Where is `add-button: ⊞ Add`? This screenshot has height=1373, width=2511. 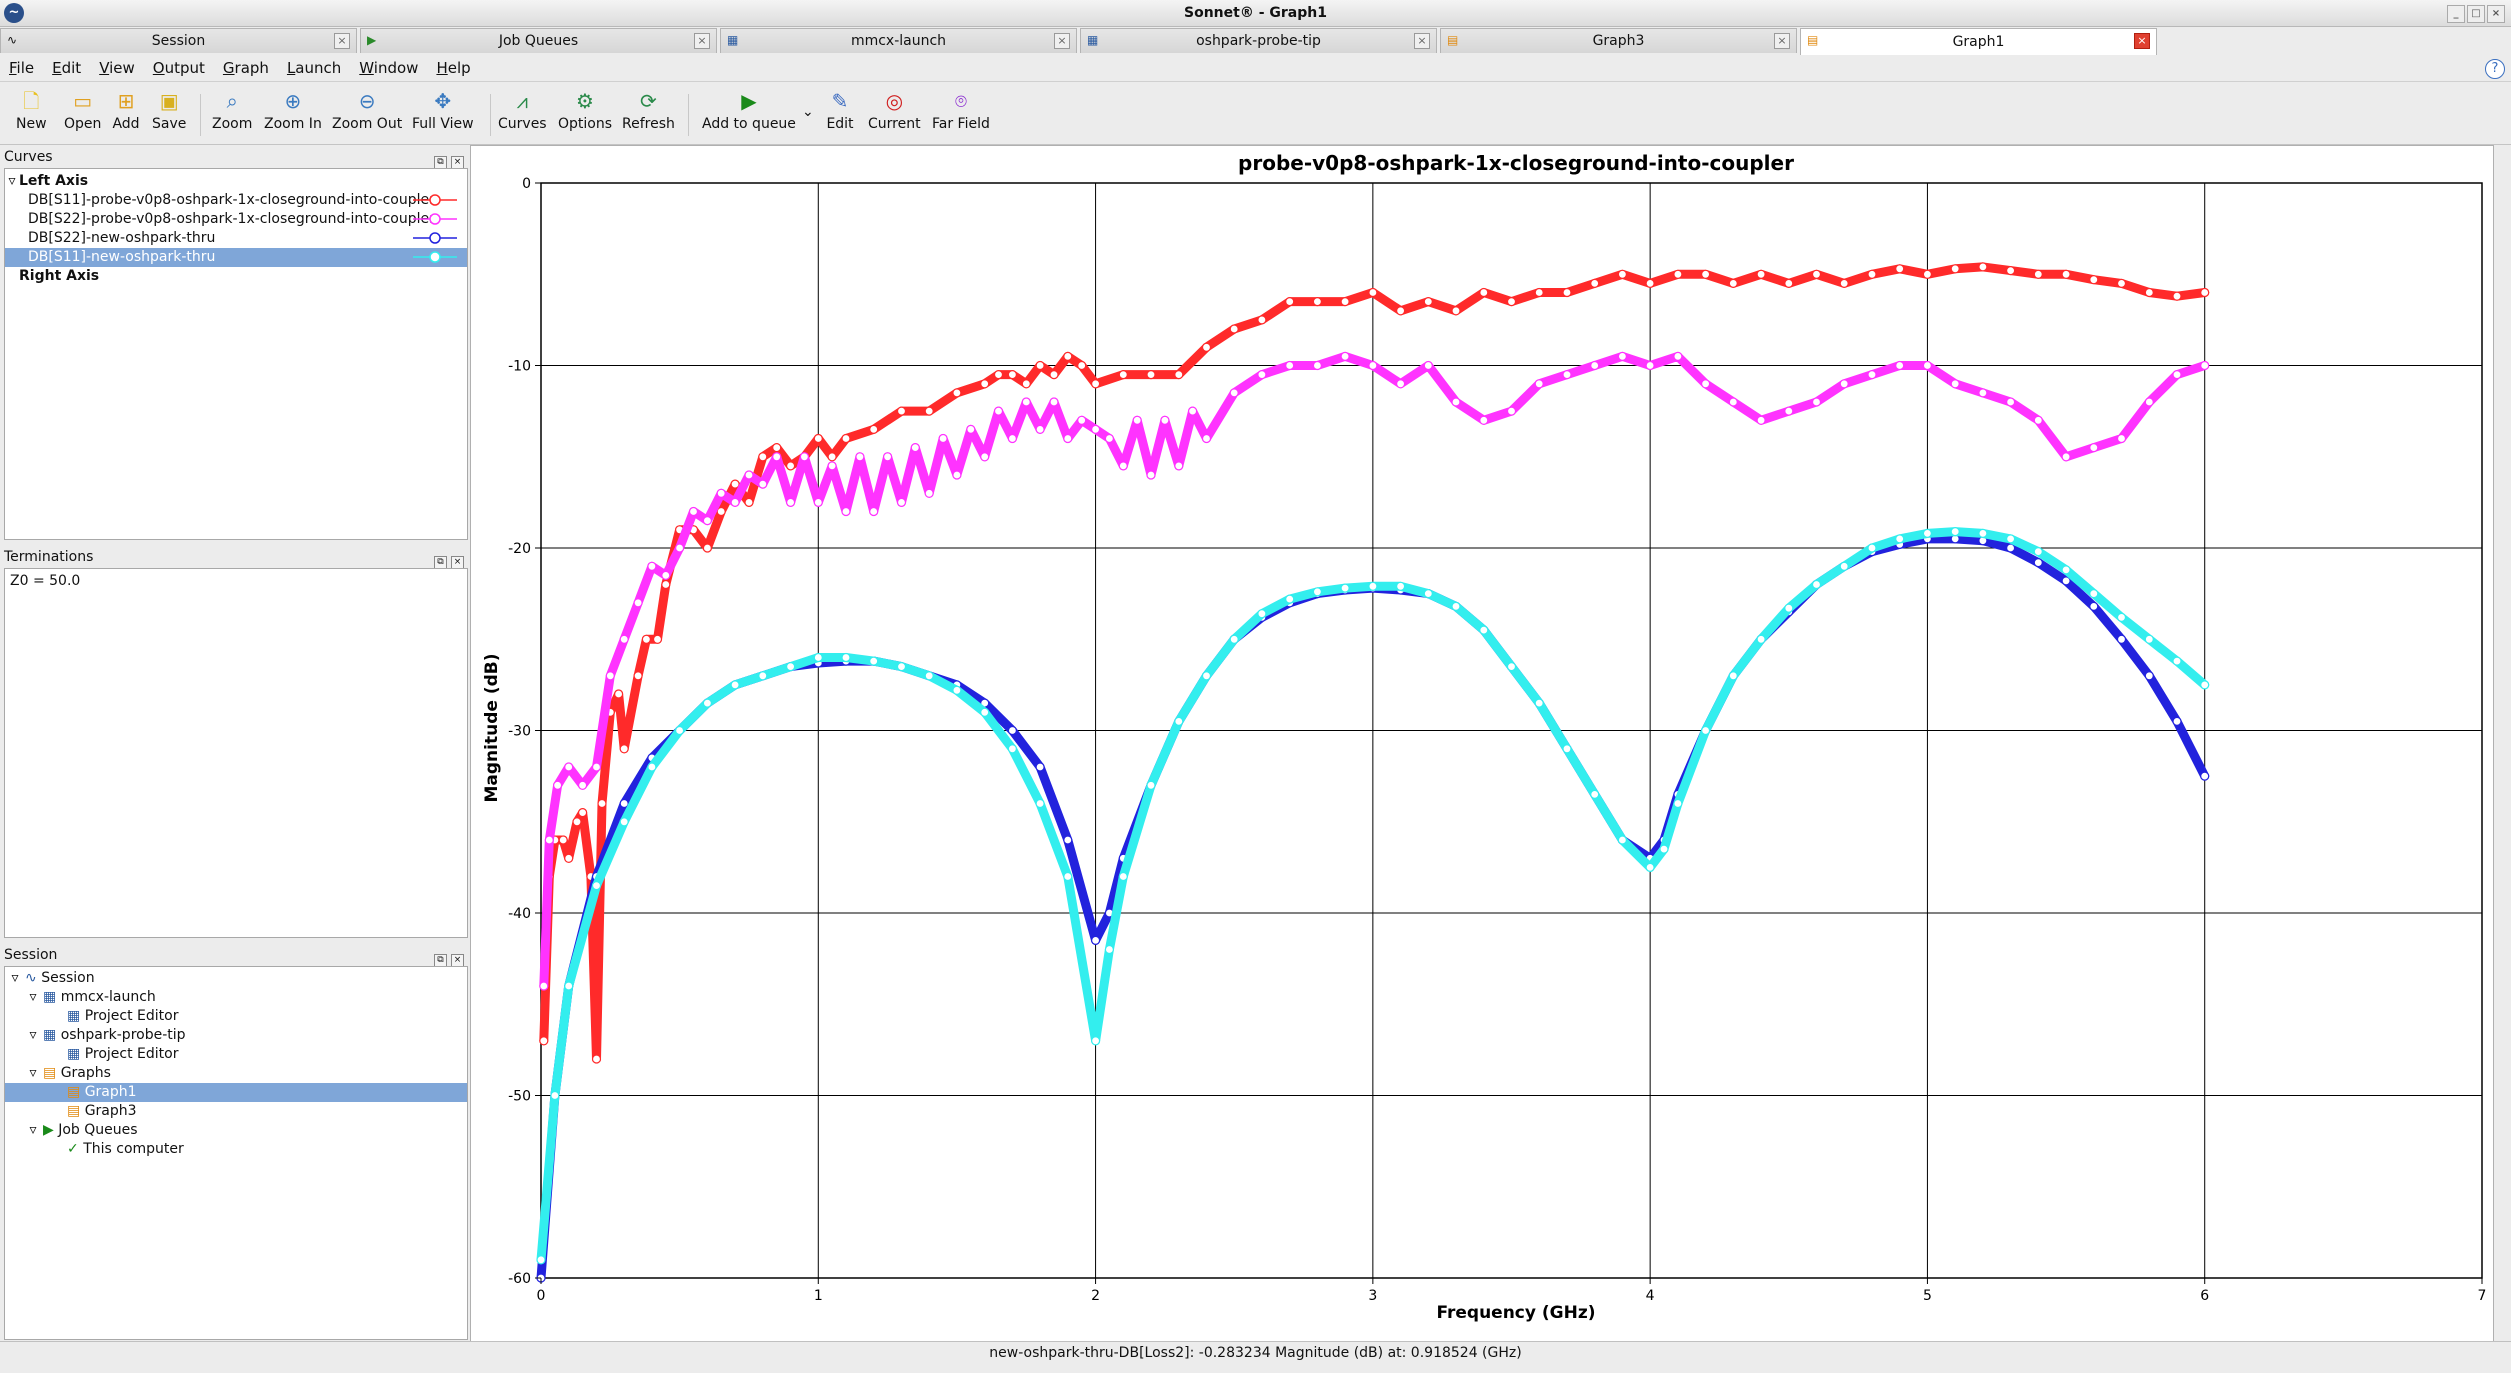
add-button: ⊞ Add is located at coordinates (126, 110).